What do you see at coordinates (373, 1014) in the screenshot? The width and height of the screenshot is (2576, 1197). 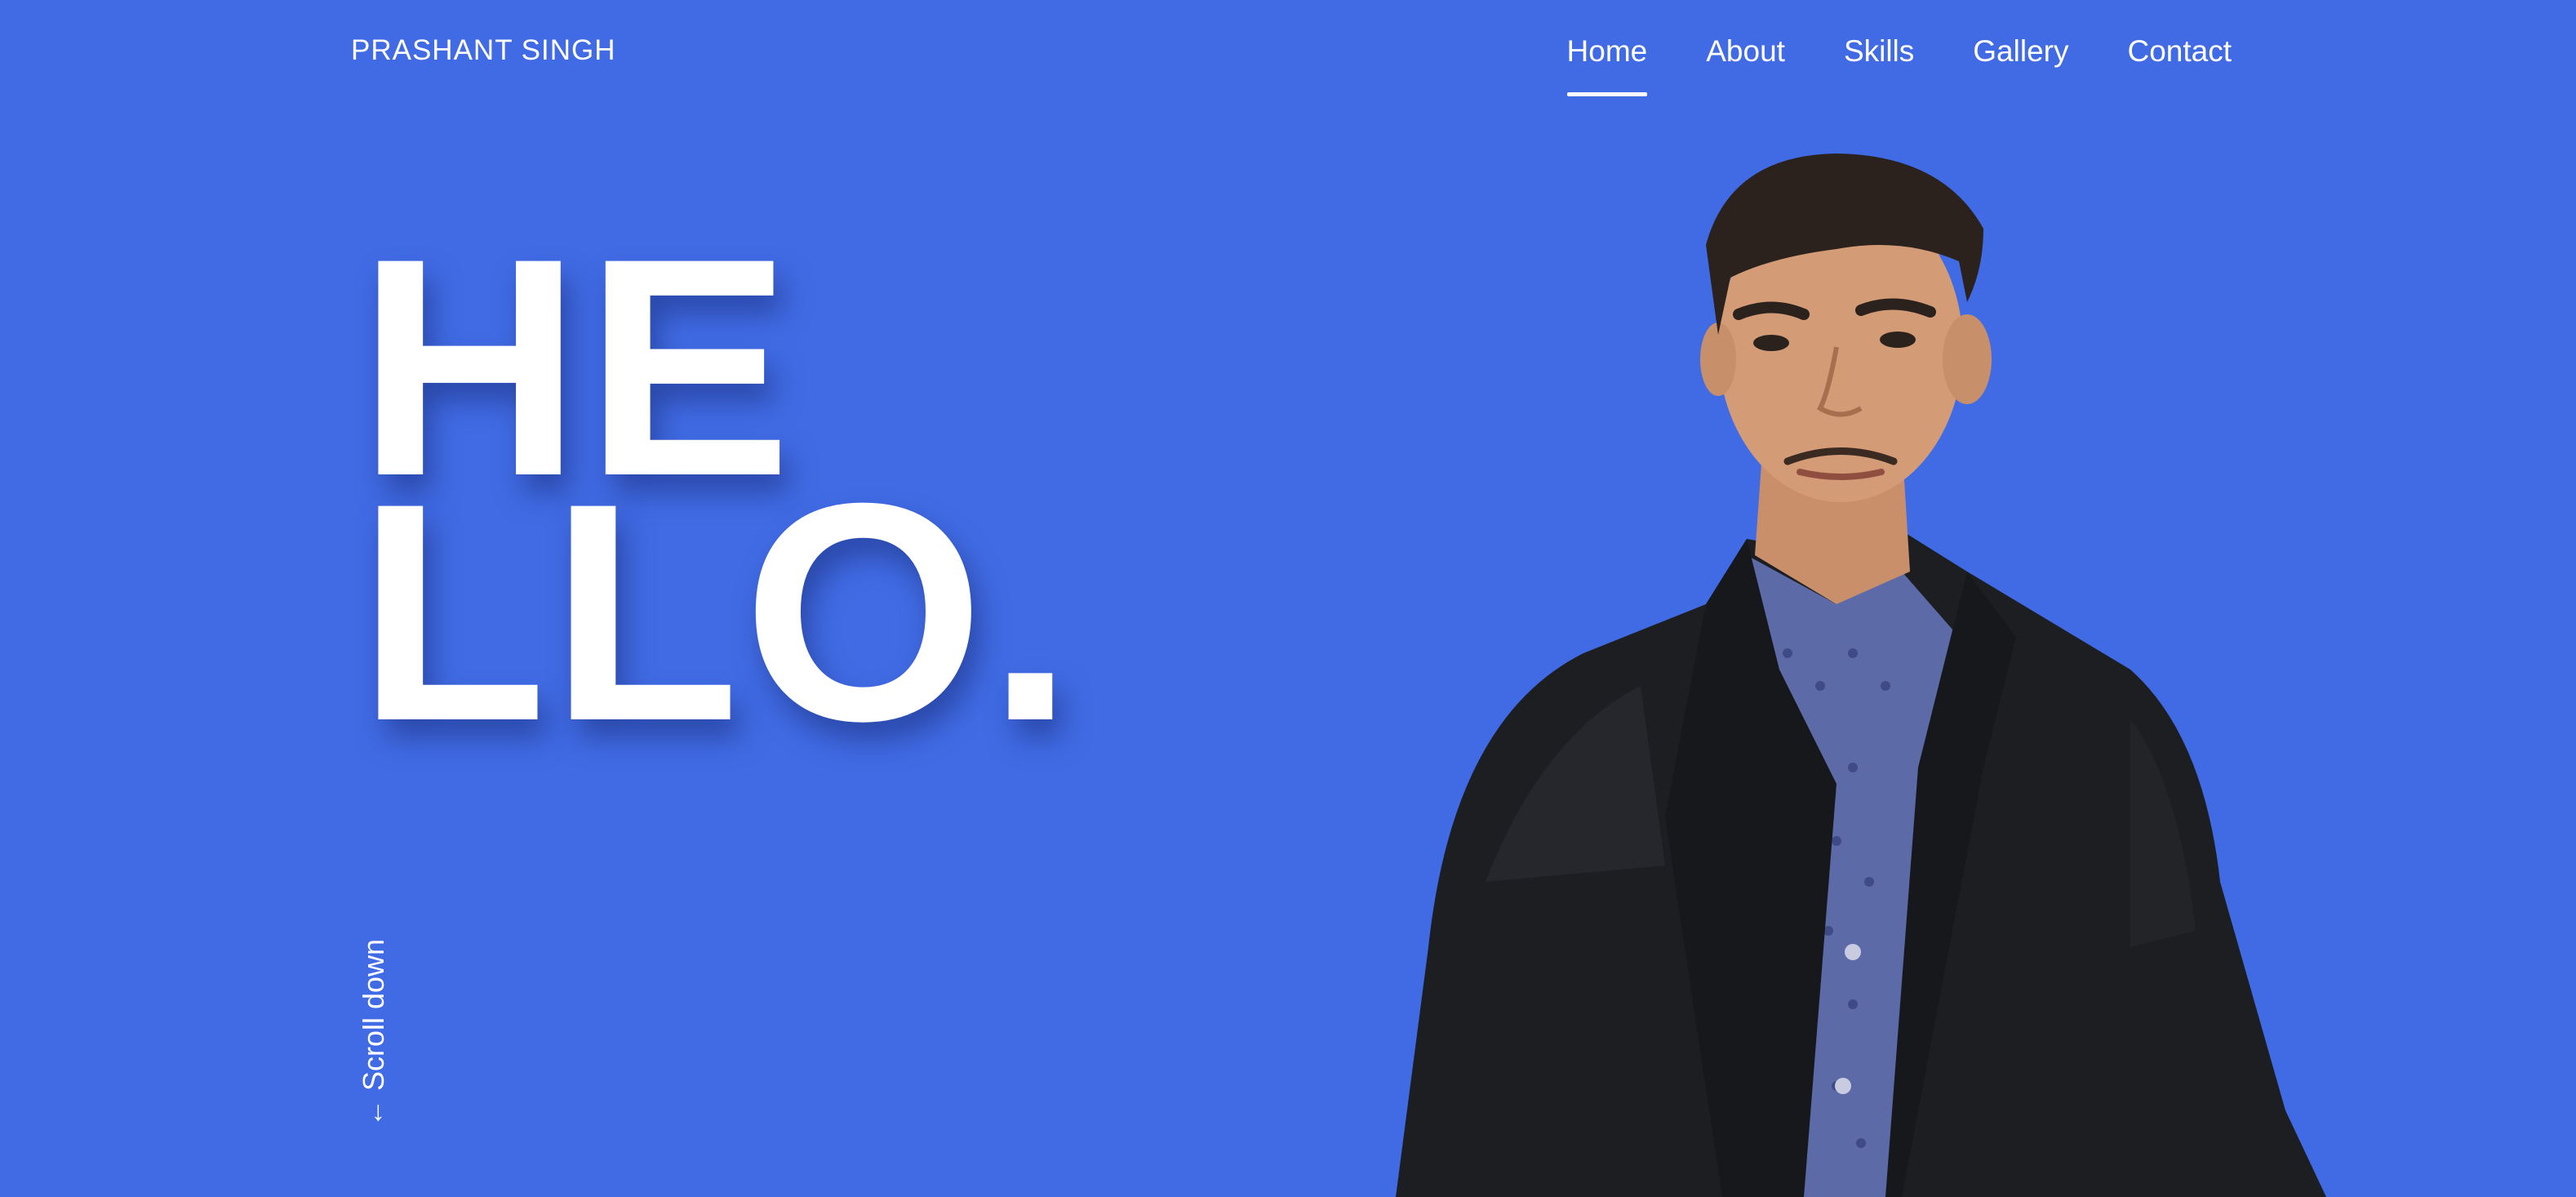 I see `scroll-down-label: Scroll down` at bounding box center [373, 1014].